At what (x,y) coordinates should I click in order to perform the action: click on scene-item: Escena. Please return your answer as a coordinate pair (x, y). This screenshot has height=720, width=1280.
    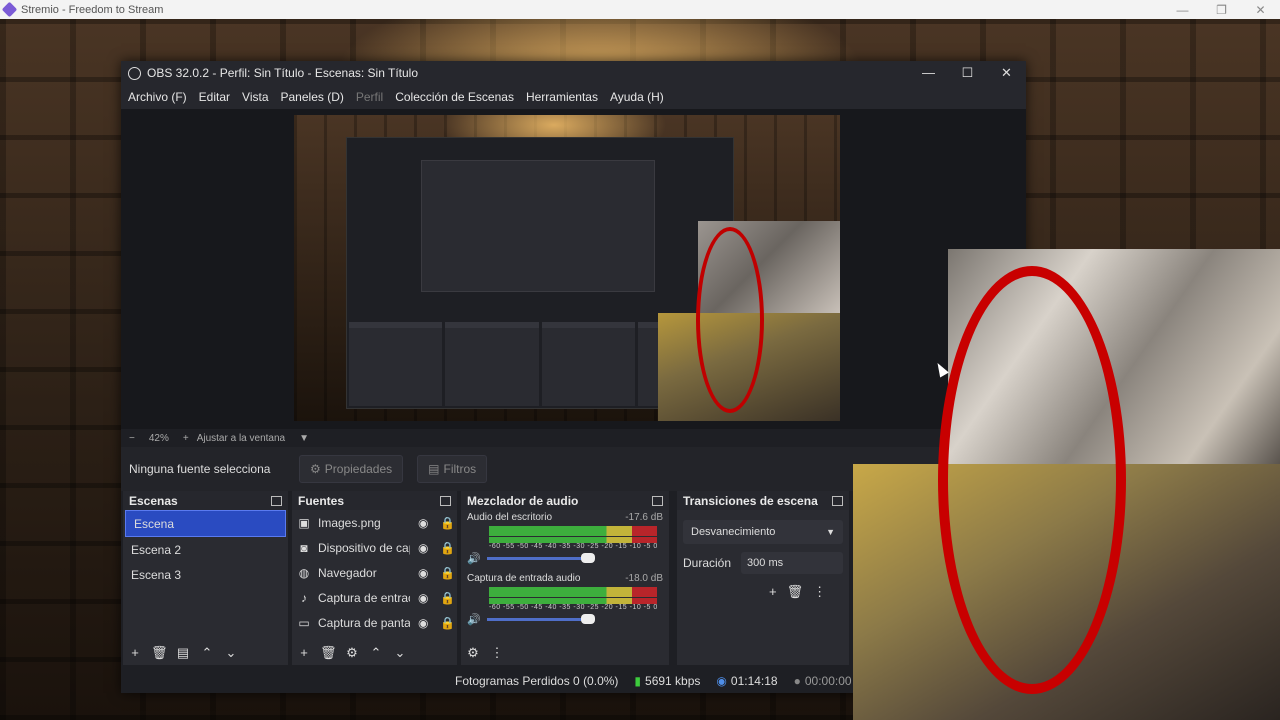
    Looking at the image, I should click on (205, 523).